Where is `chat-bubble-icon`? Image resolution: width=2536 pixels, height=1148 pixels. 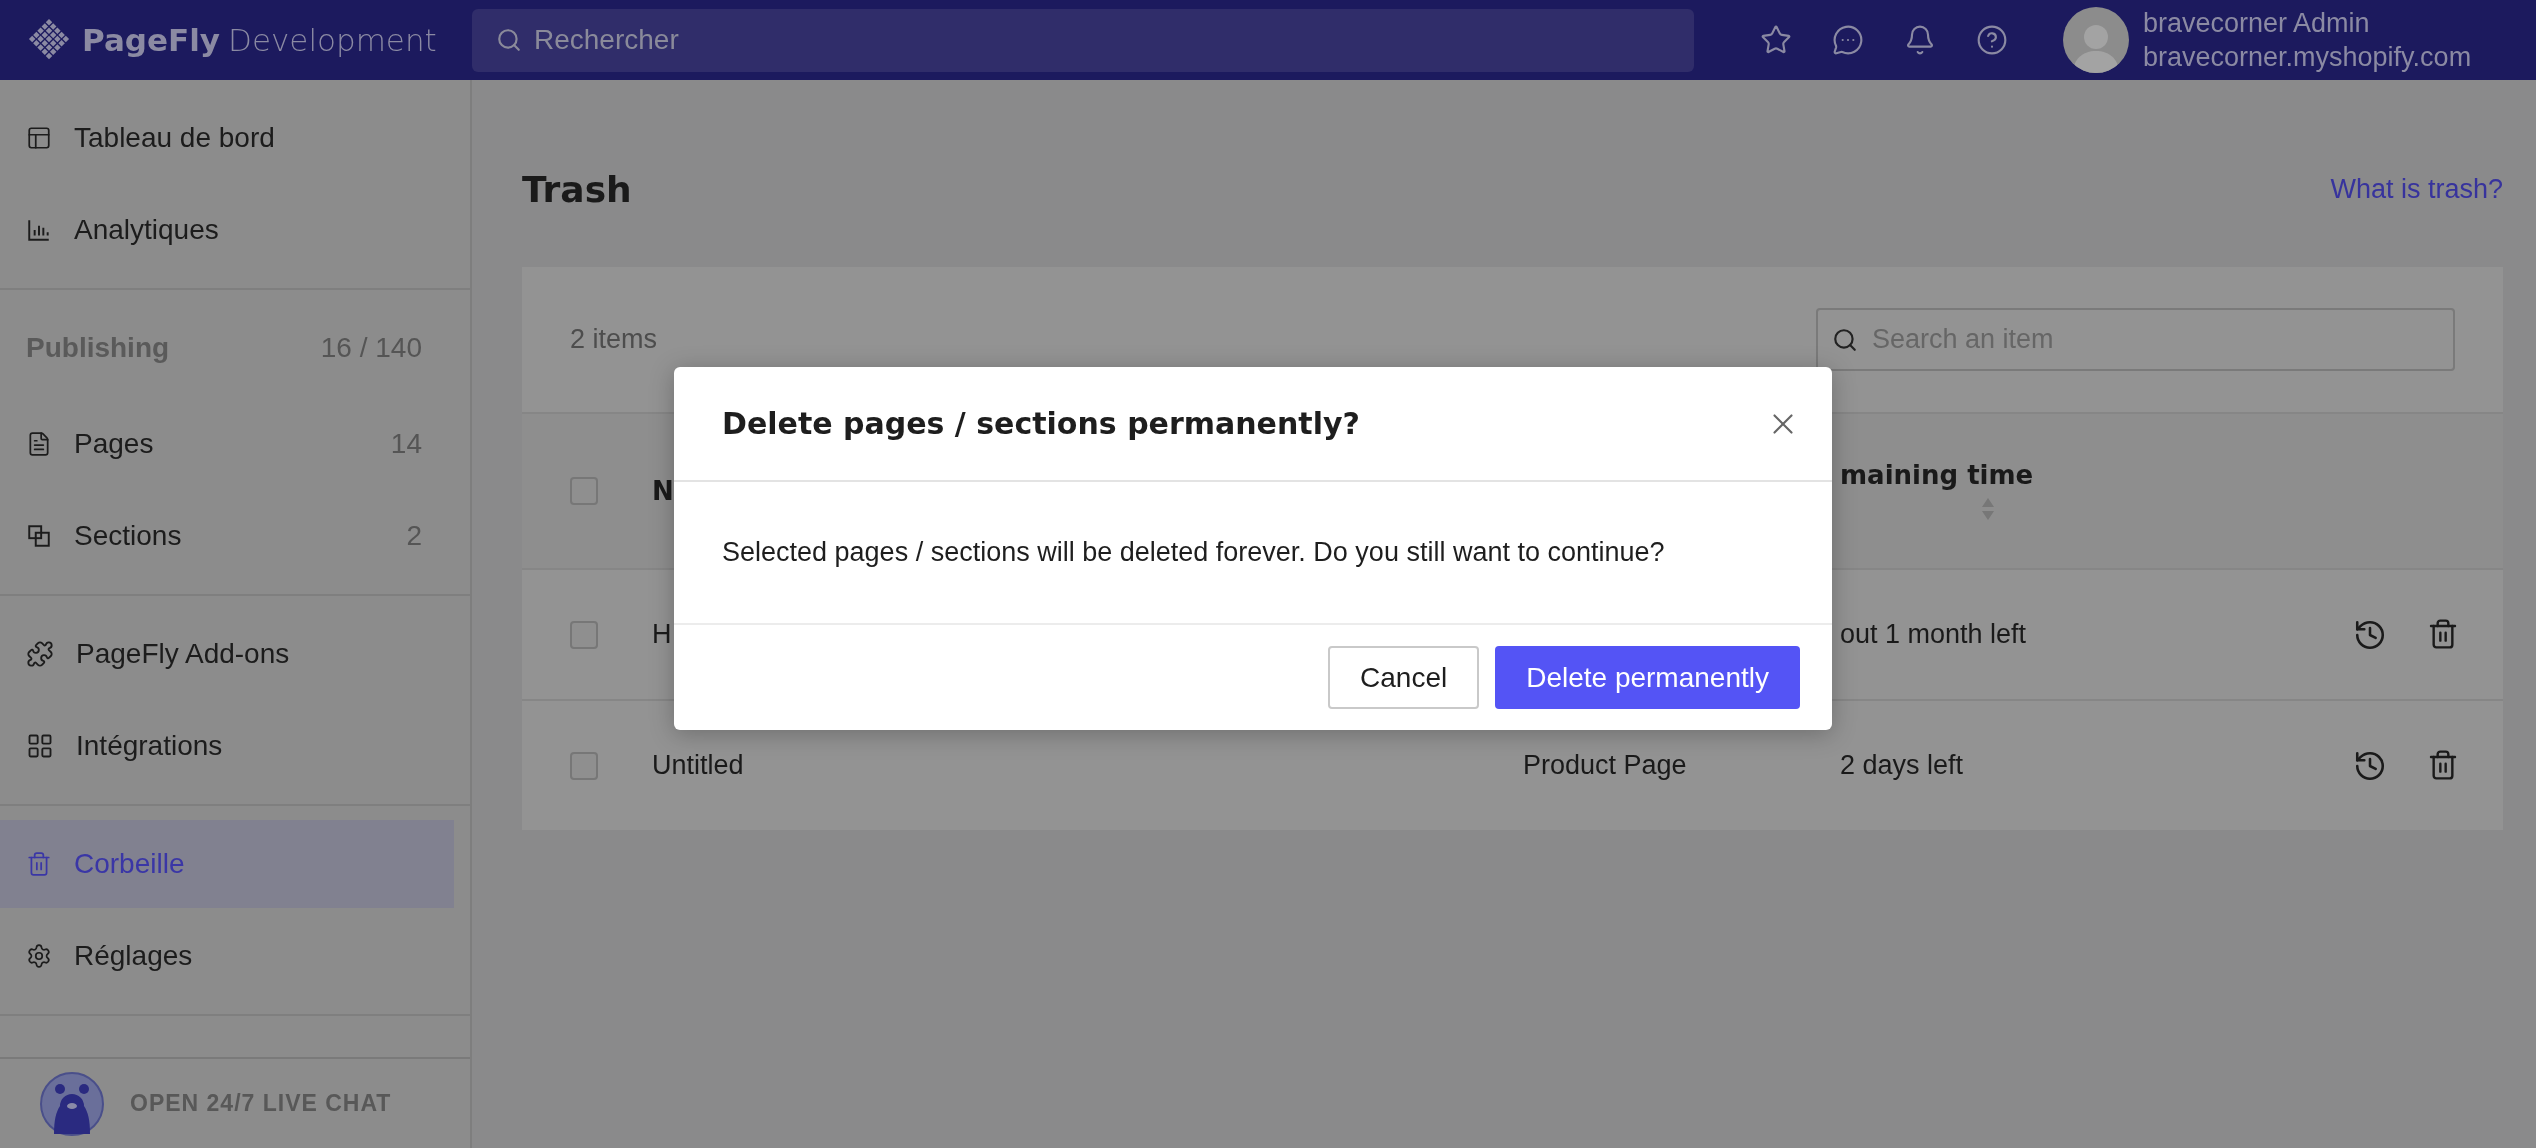 chat-bubble-icon is located at coordinates (1848, 40).